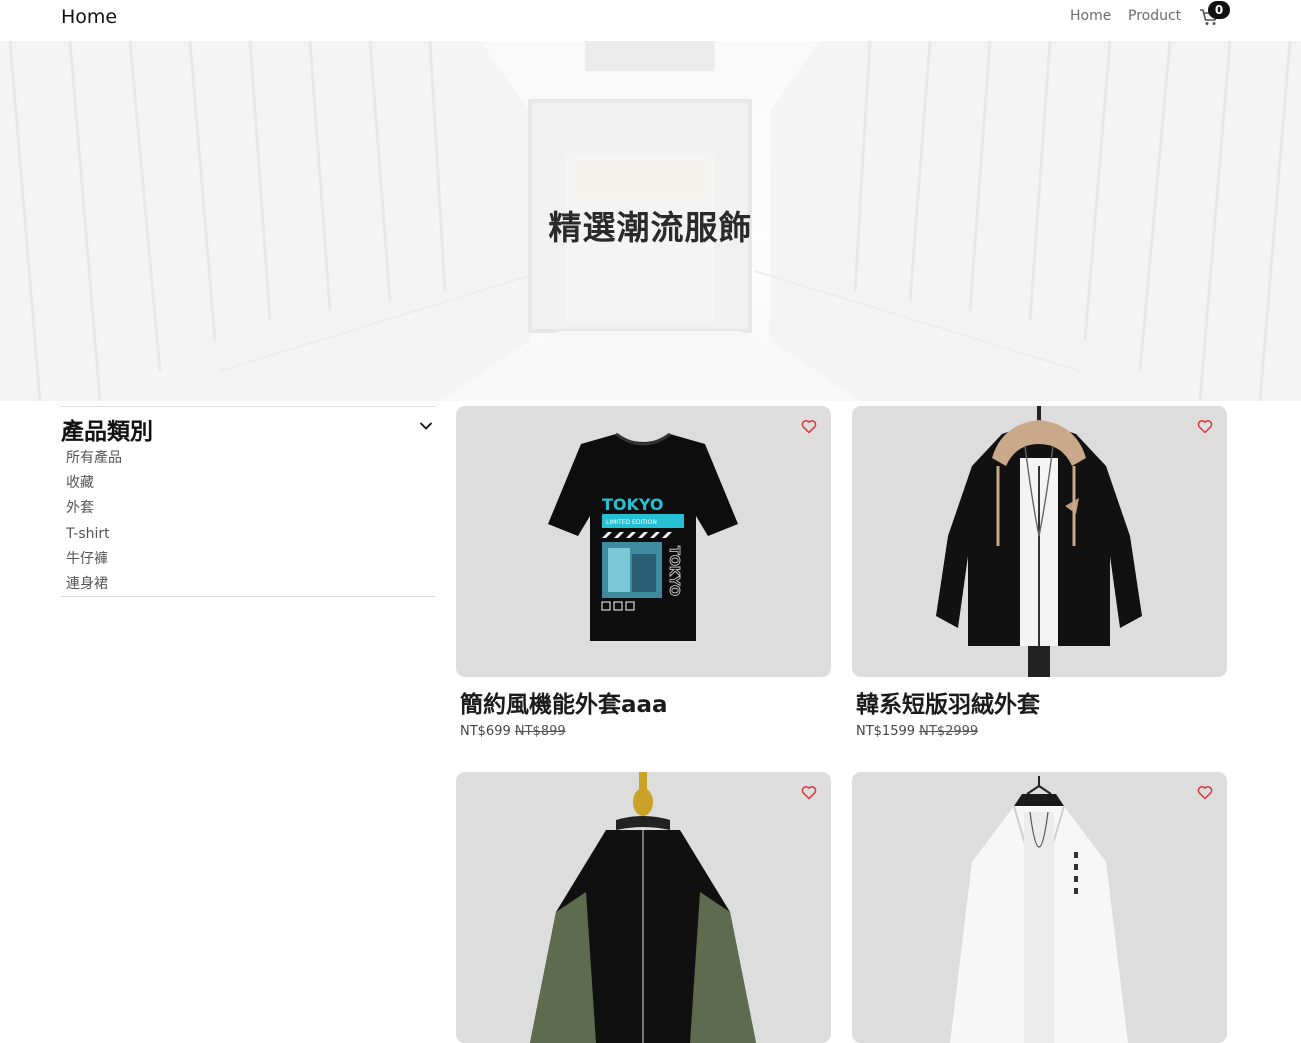 The width and height of the screenshot is (1301, 1043). I want to click on bomber-jacket-image, so click(643, 907).